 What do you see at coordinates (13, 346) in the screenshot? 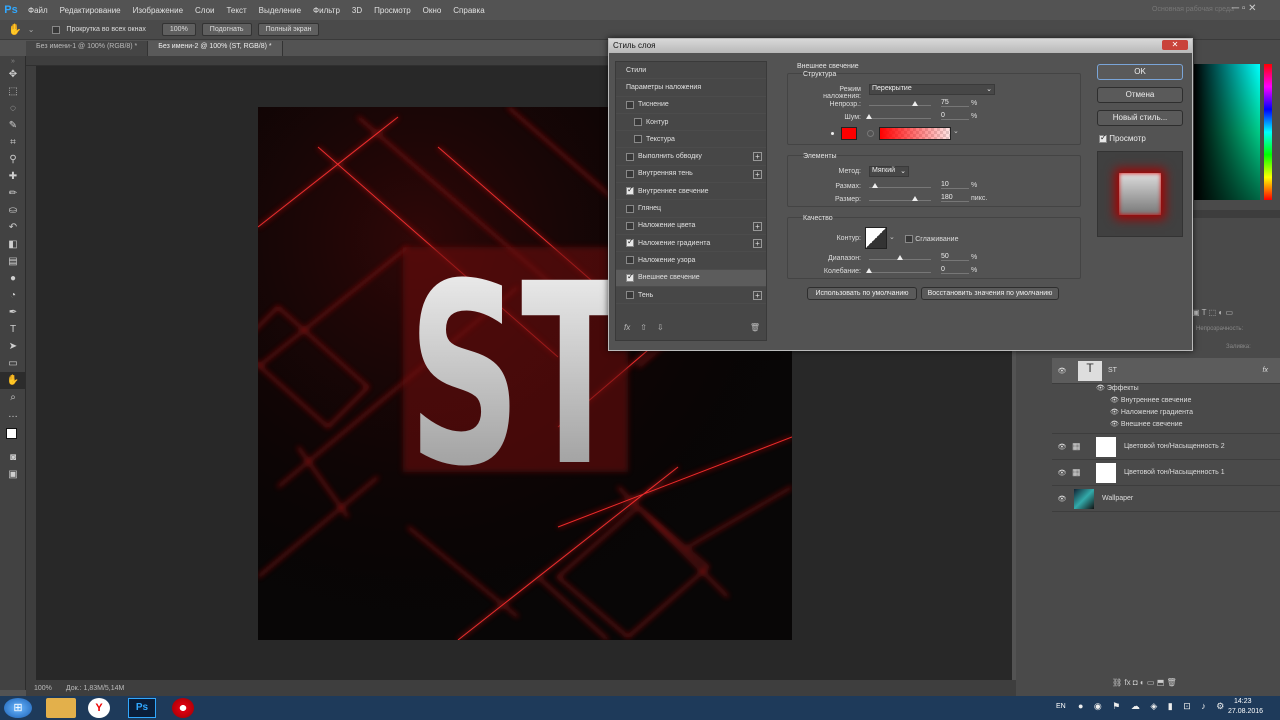
I see `path-select-icon: ➤` at bounding box center [13, 346].